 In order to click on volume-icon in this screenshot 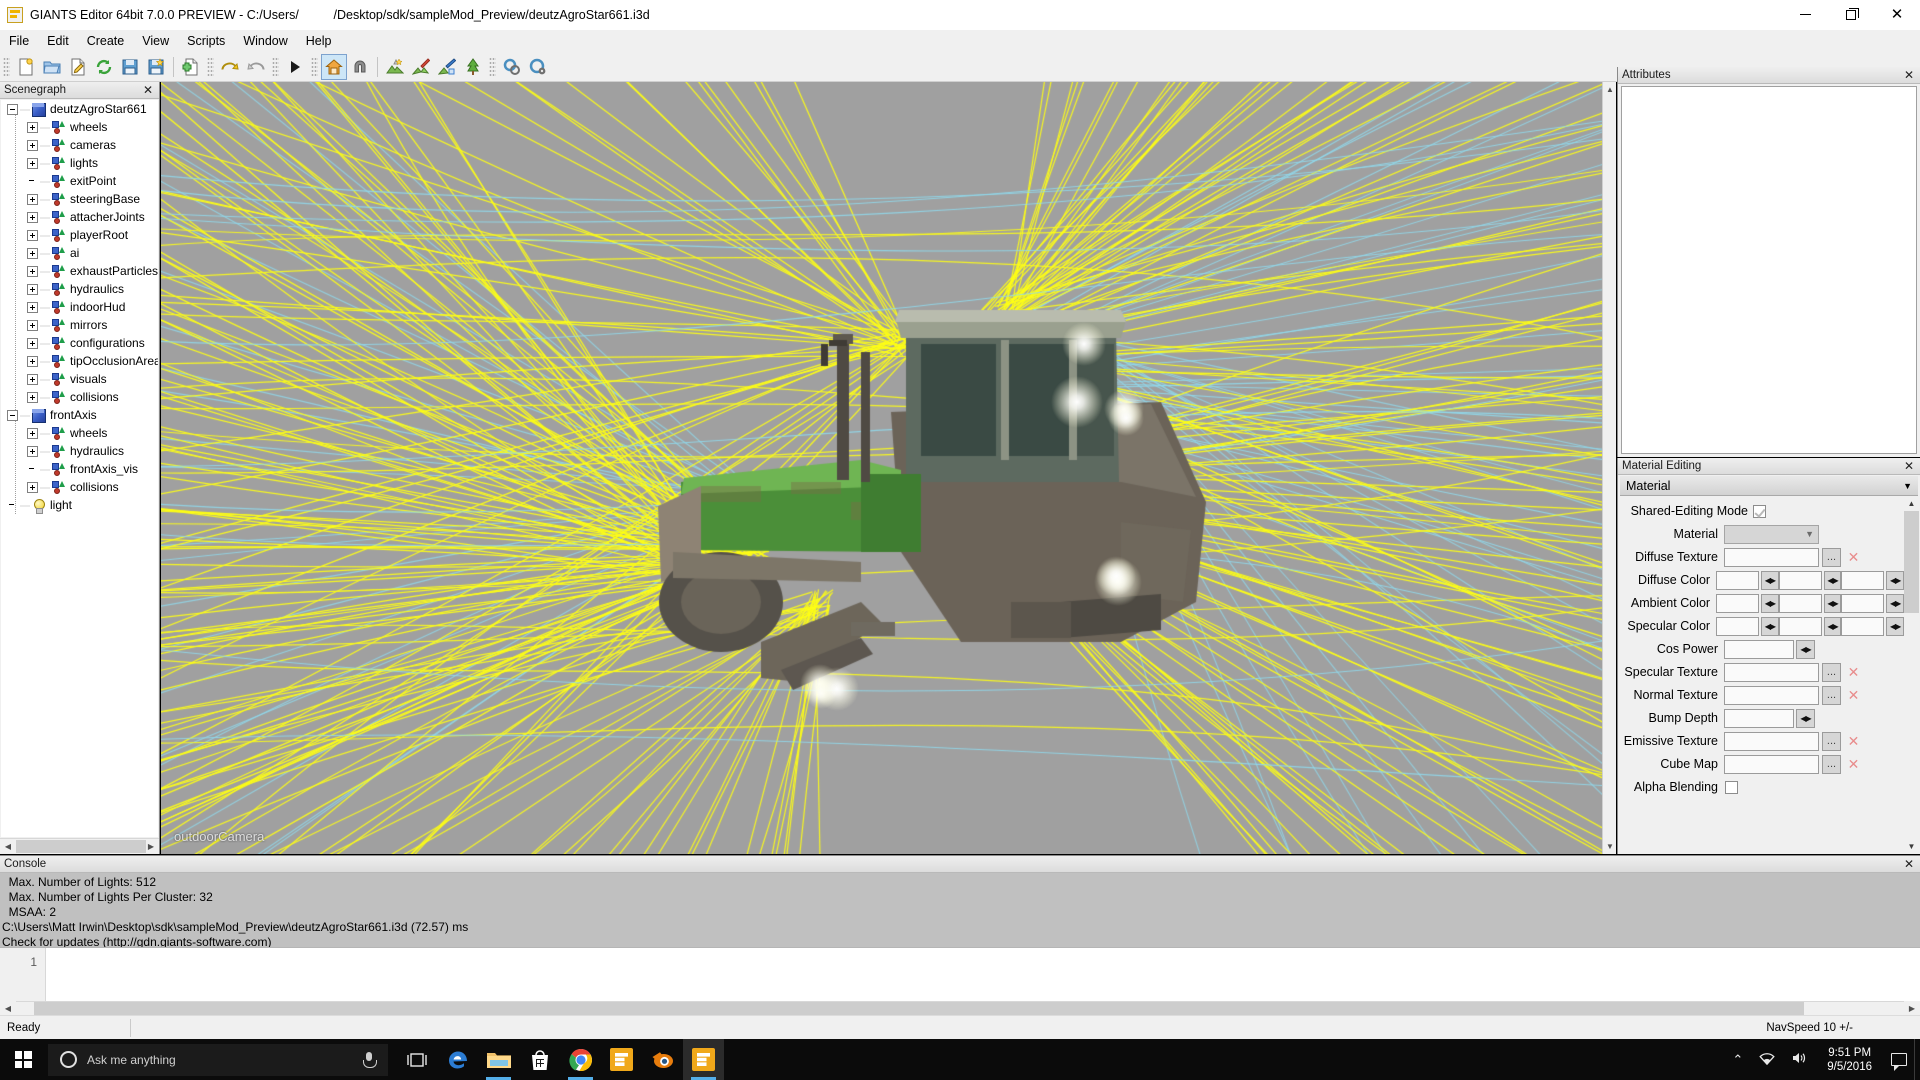, I will do `click(1799, 1059)`.